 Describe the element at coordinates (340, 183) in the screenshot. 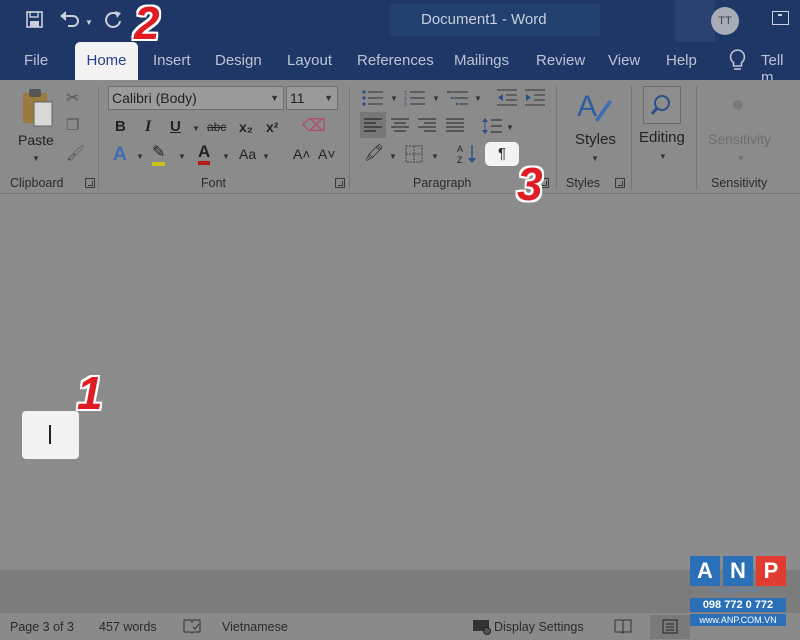

I see `font-launcher-icon` at that location.